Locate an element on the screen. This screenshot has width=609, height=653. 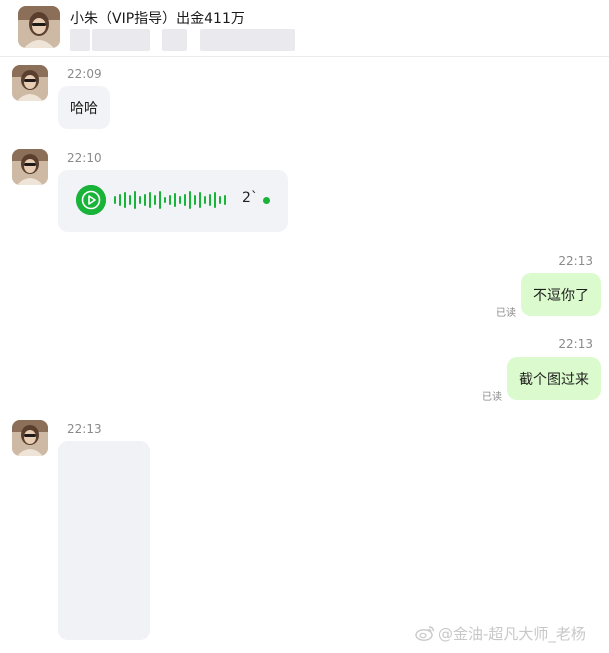
contact-avatar is located at coordinates (39, 27).